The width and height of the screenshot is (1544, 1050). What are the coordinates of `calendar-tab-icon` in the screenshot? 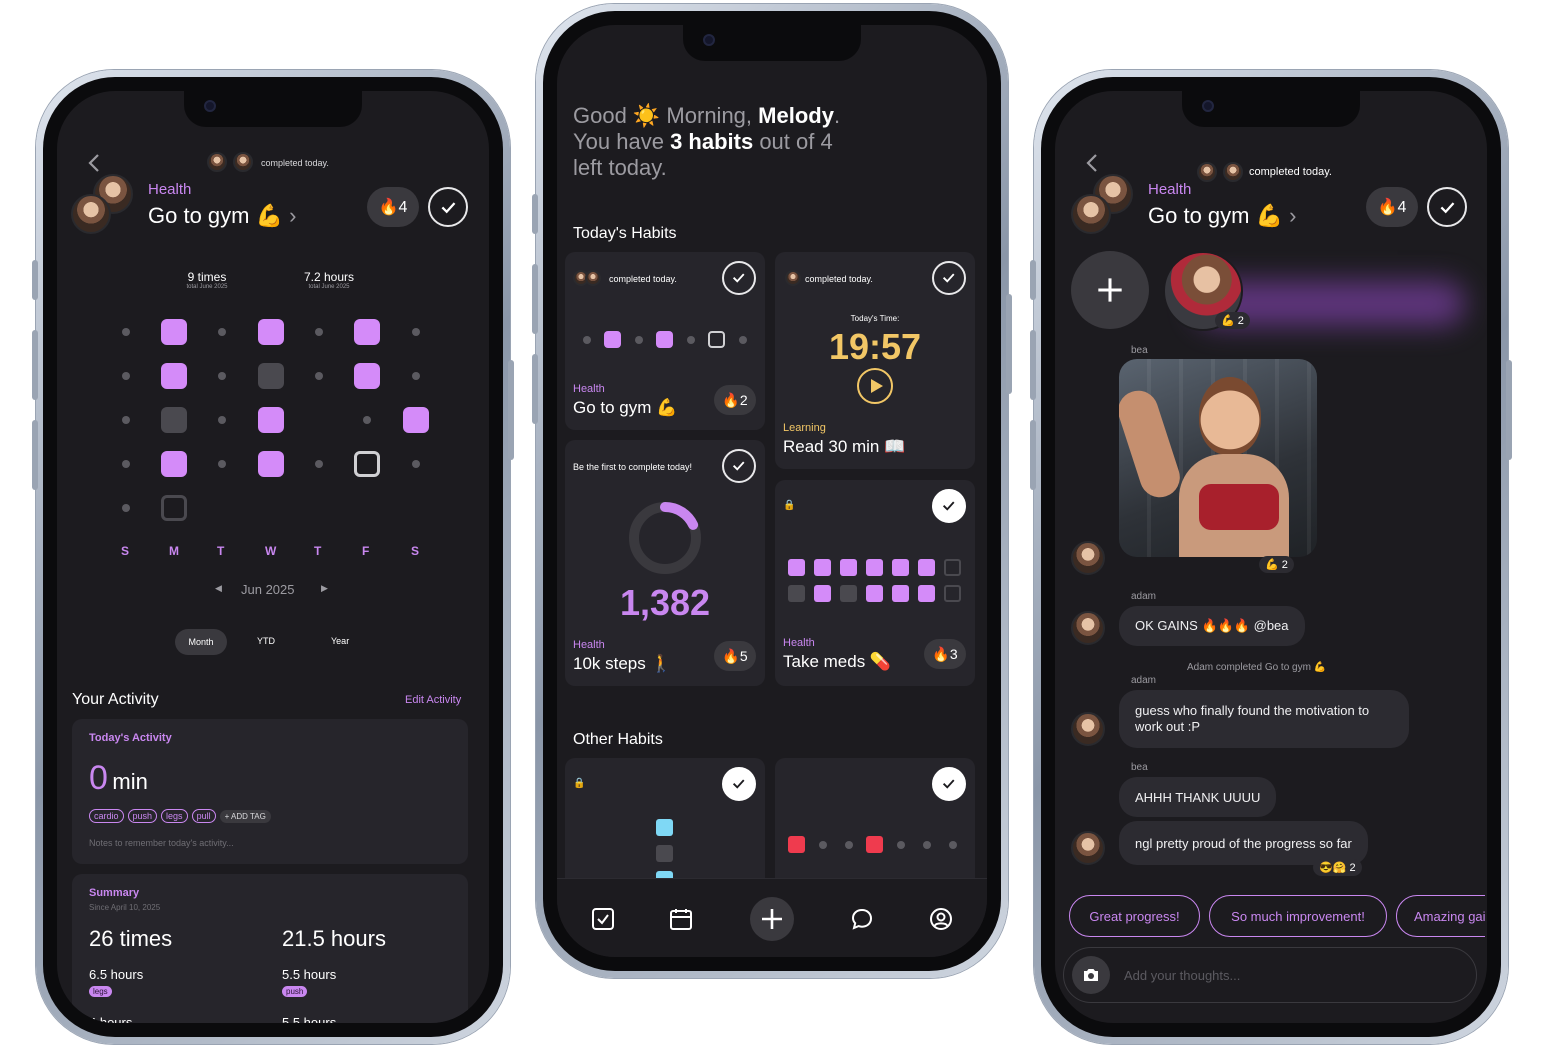 It's located at (681, 919).